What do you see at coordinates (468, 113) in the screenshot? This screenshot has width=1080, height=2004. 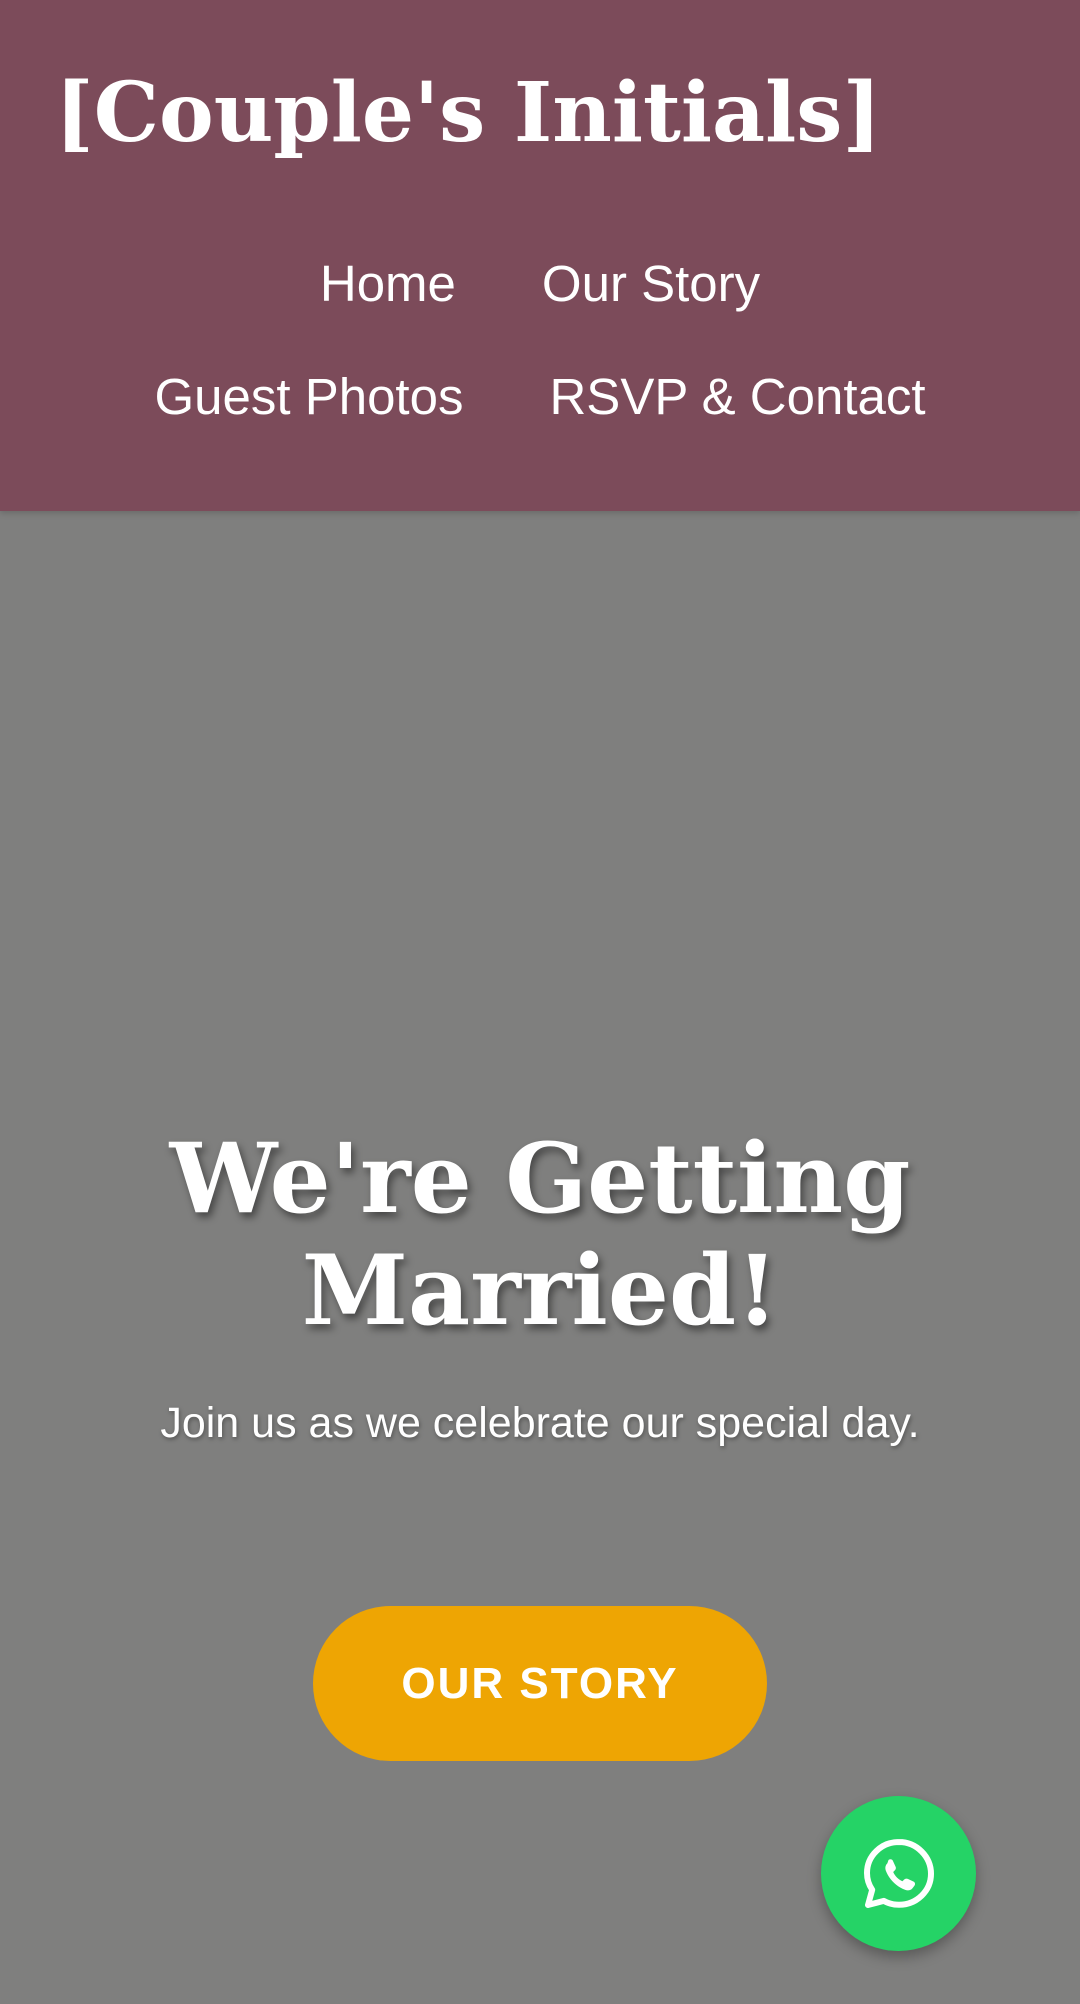 I see `site-title: [Couple's Initials]` at bounding box center [468, 113].